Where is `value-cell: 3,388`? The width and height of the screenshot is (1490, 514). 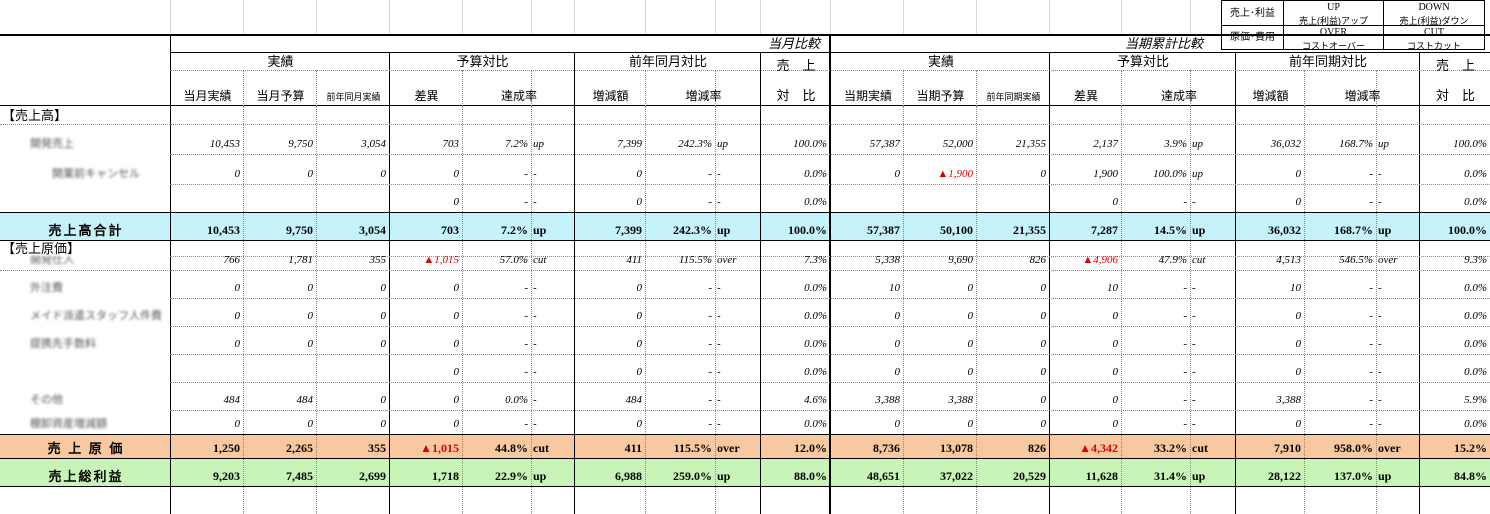
value-cell: 3,388 is located at coordinates (1288, 400).